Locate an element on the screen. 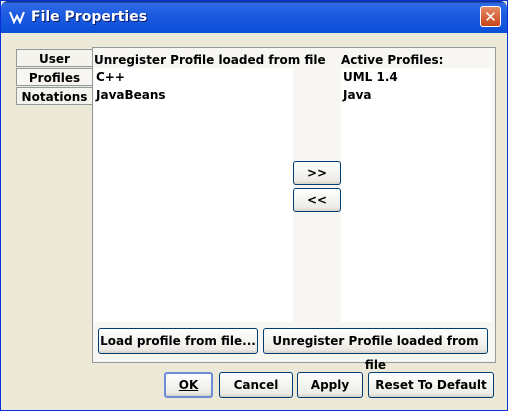  tab-user: User is located at coordinates (54, 58).